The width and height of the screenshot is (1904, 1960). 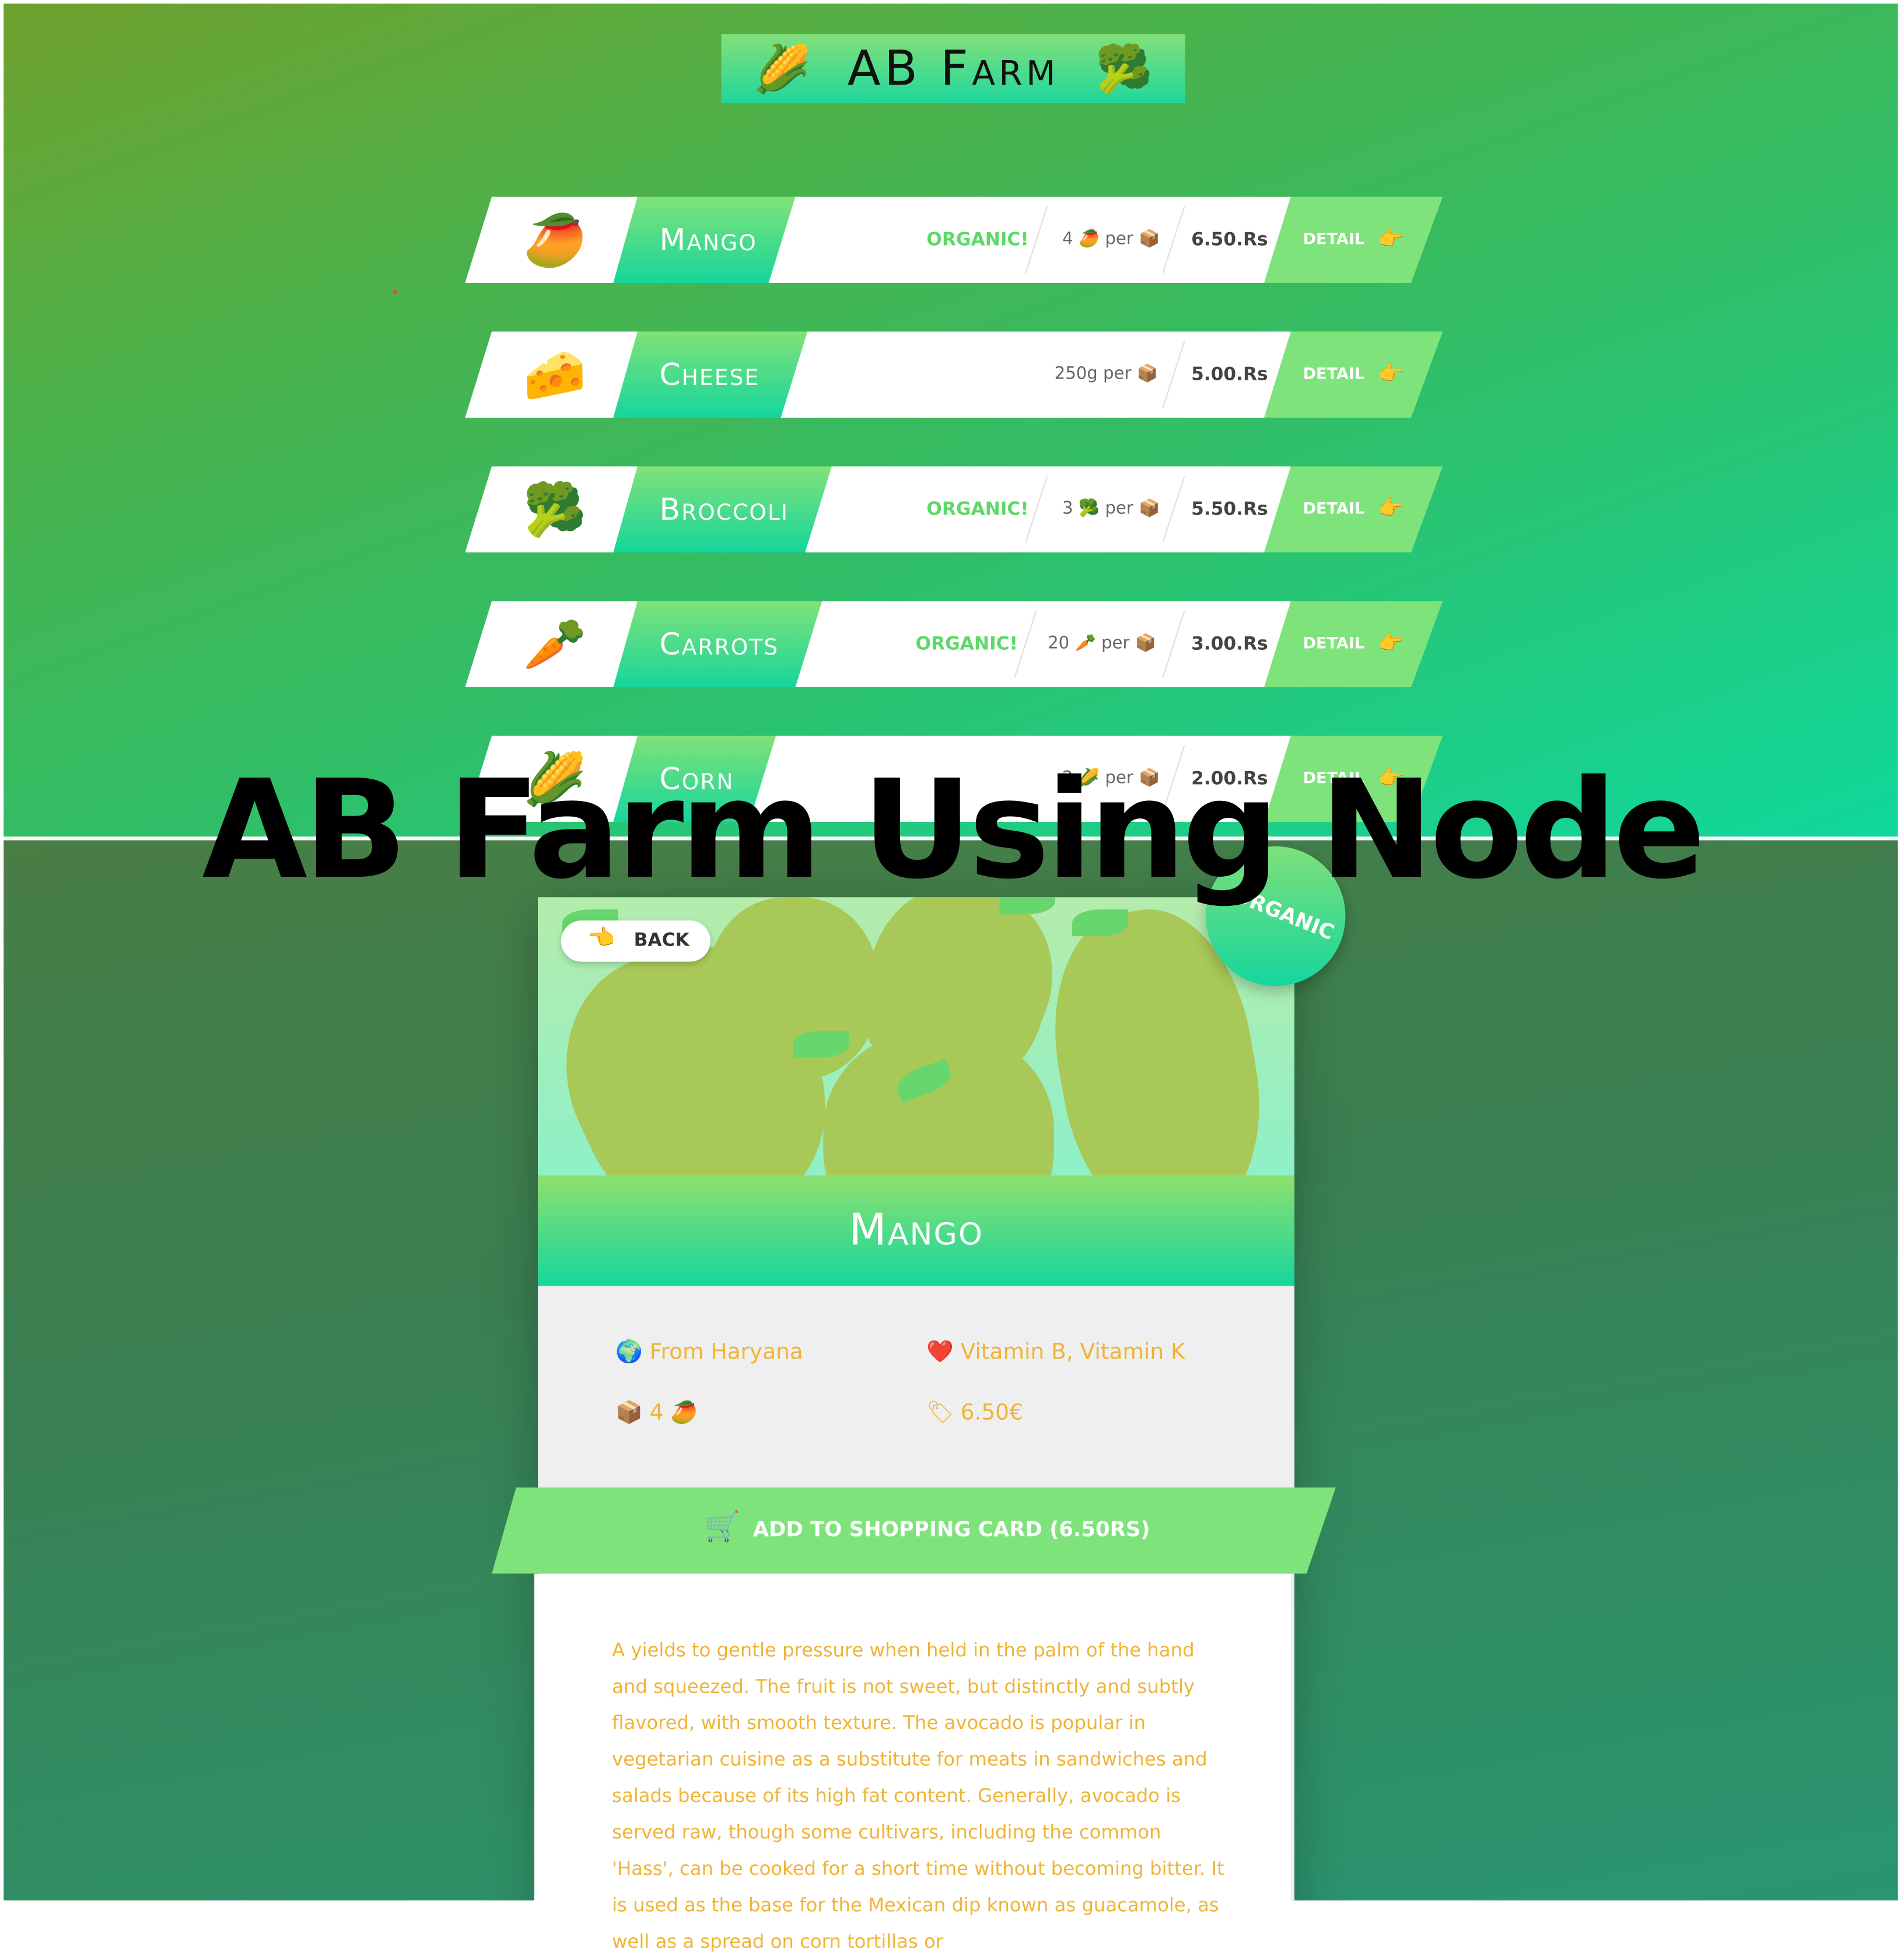 I want to click on carrot-image-icon: 🥕, so click(x=555, y=644).